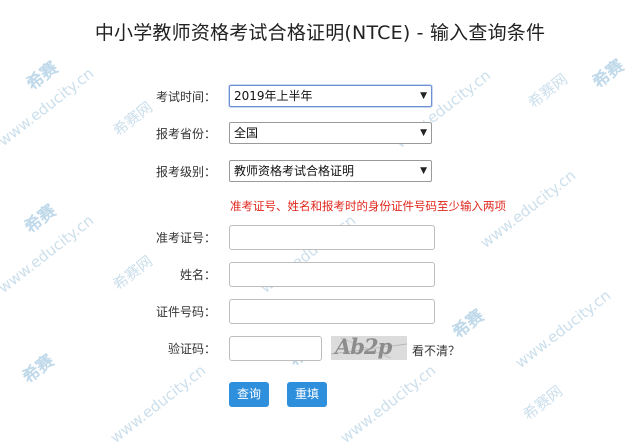  What do you see at coordinates (191, 349) in the screenshot?
I see `captcha-label: 验证码：` at bounding box center [191, 349].